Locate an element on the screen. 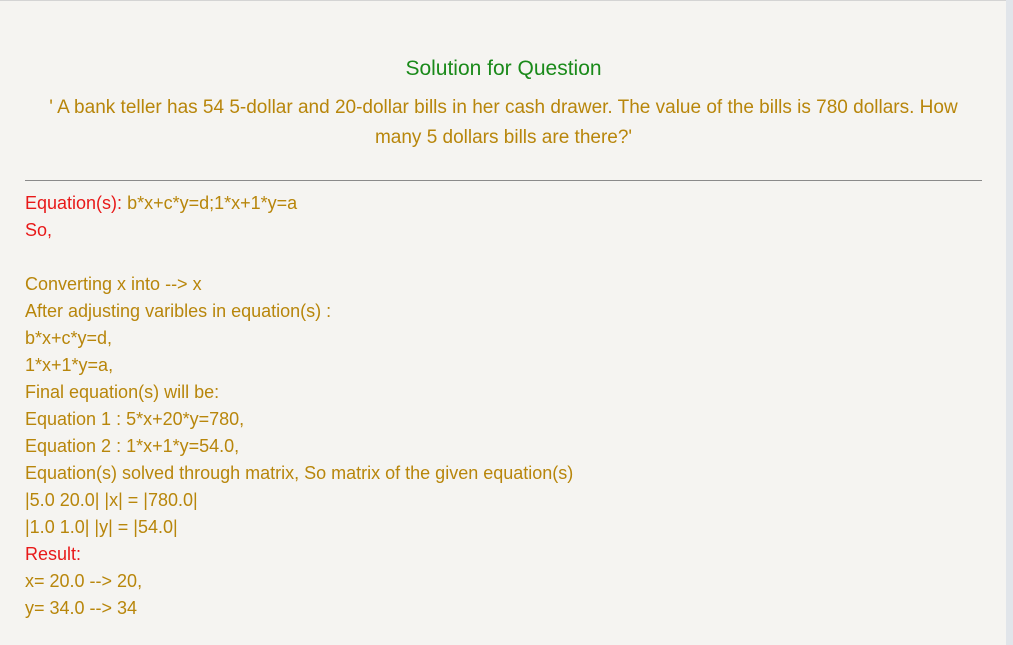  adjusted-equation-1: b*x+c*y=d, is located at coordinates (69, 338).